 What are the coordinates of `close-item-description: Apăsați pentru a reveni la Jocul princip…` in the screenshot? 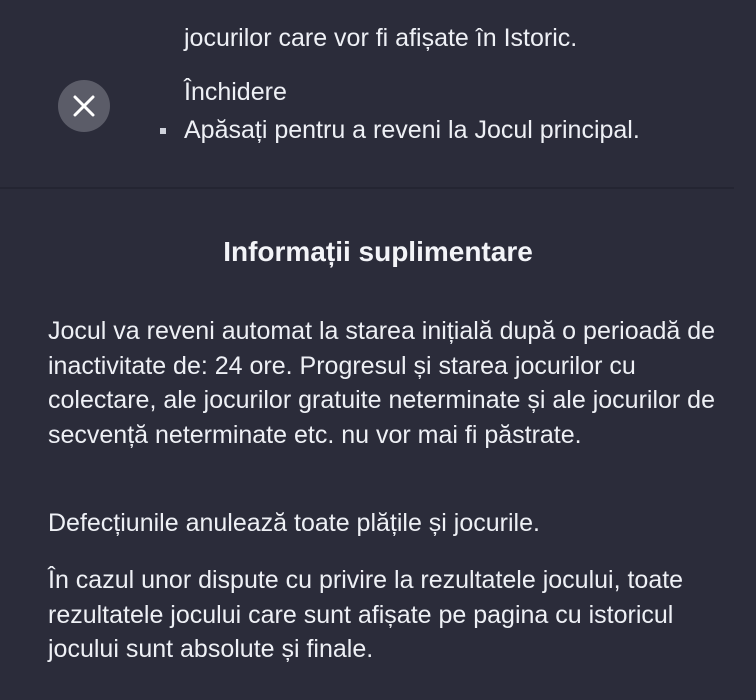 It's located at (412, 130).